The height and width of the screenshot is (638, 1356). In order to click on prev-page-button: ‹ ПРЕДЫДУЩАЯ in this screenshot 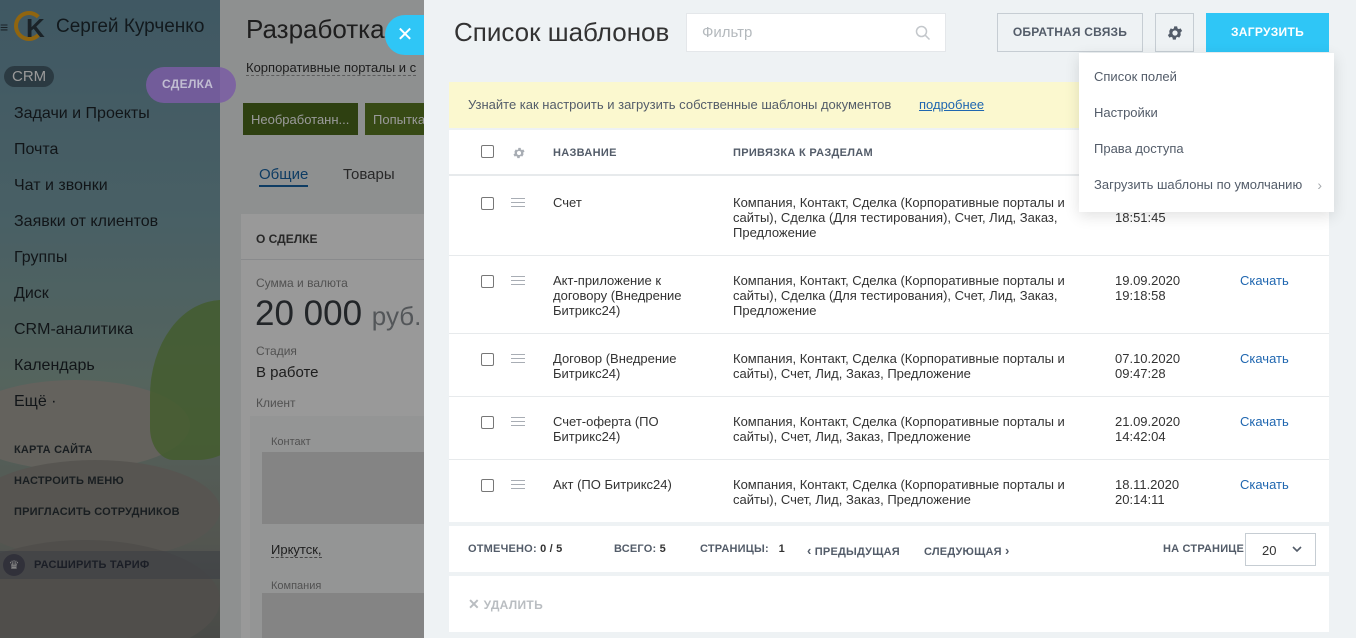, I will do `click(853, 550)`.